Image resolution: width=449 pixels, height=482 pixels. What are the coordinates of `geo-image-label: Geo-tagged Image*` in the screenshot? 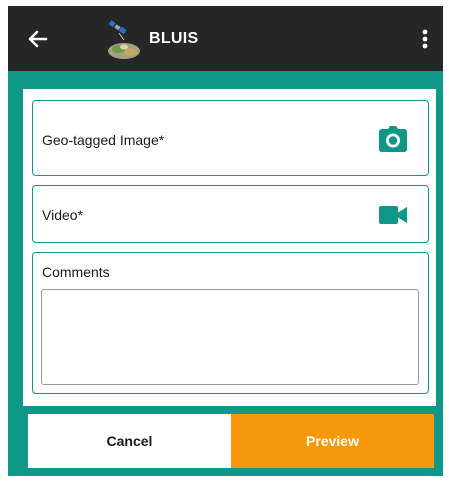 It's located at (103, 140).